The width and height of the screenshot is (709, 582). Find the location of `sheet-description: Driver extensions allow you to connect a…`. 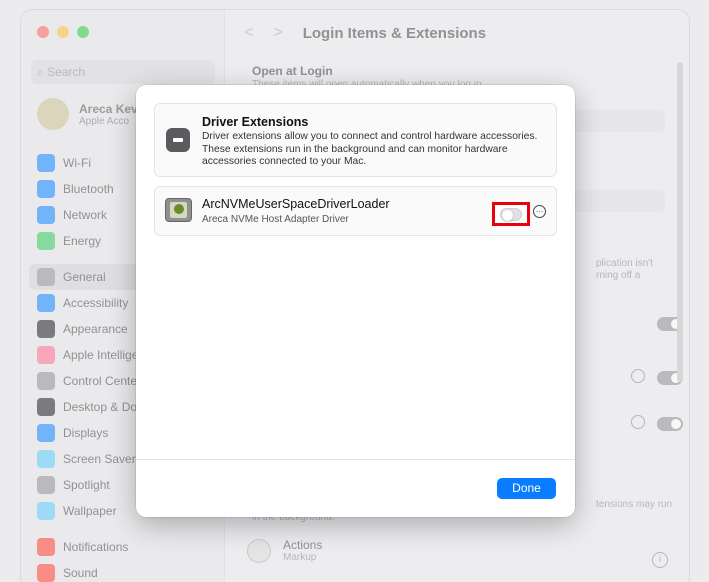

sheet-description: Driver extensions allow you to connect a… is located at coordinates (370, 149).